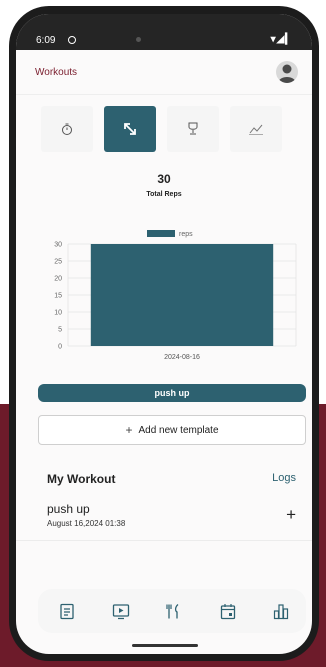  What do you see at coordinates (56, 72) in the screenshot?
I see `page-title: Workouts` at bounding box center [56, 72].